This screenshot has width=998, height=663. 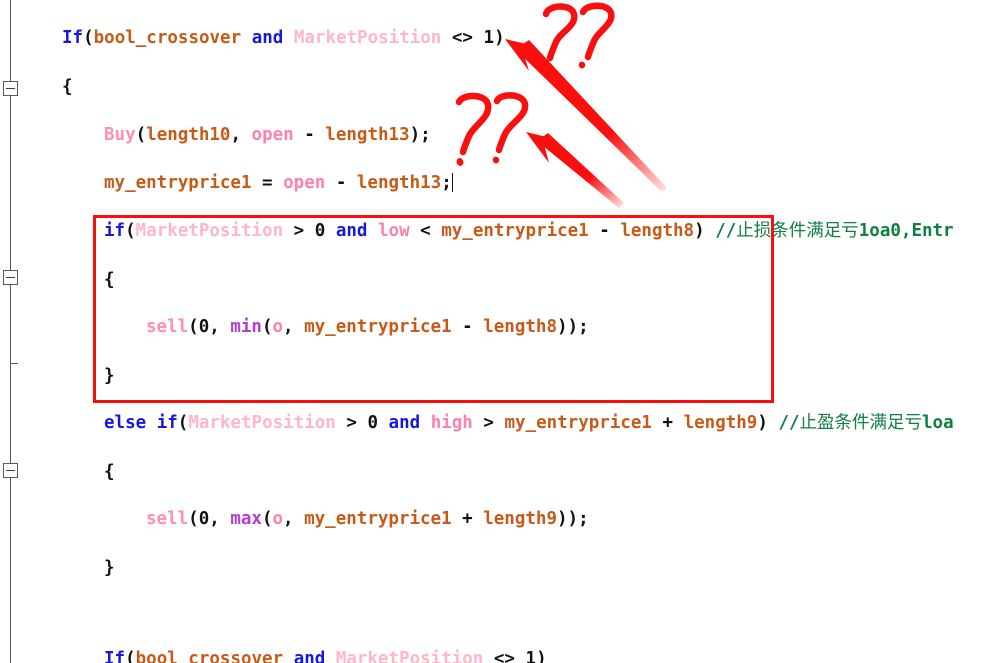 I want to click on line-elseif-takeprofit-tok-2: if, so click(x=167, y=423).